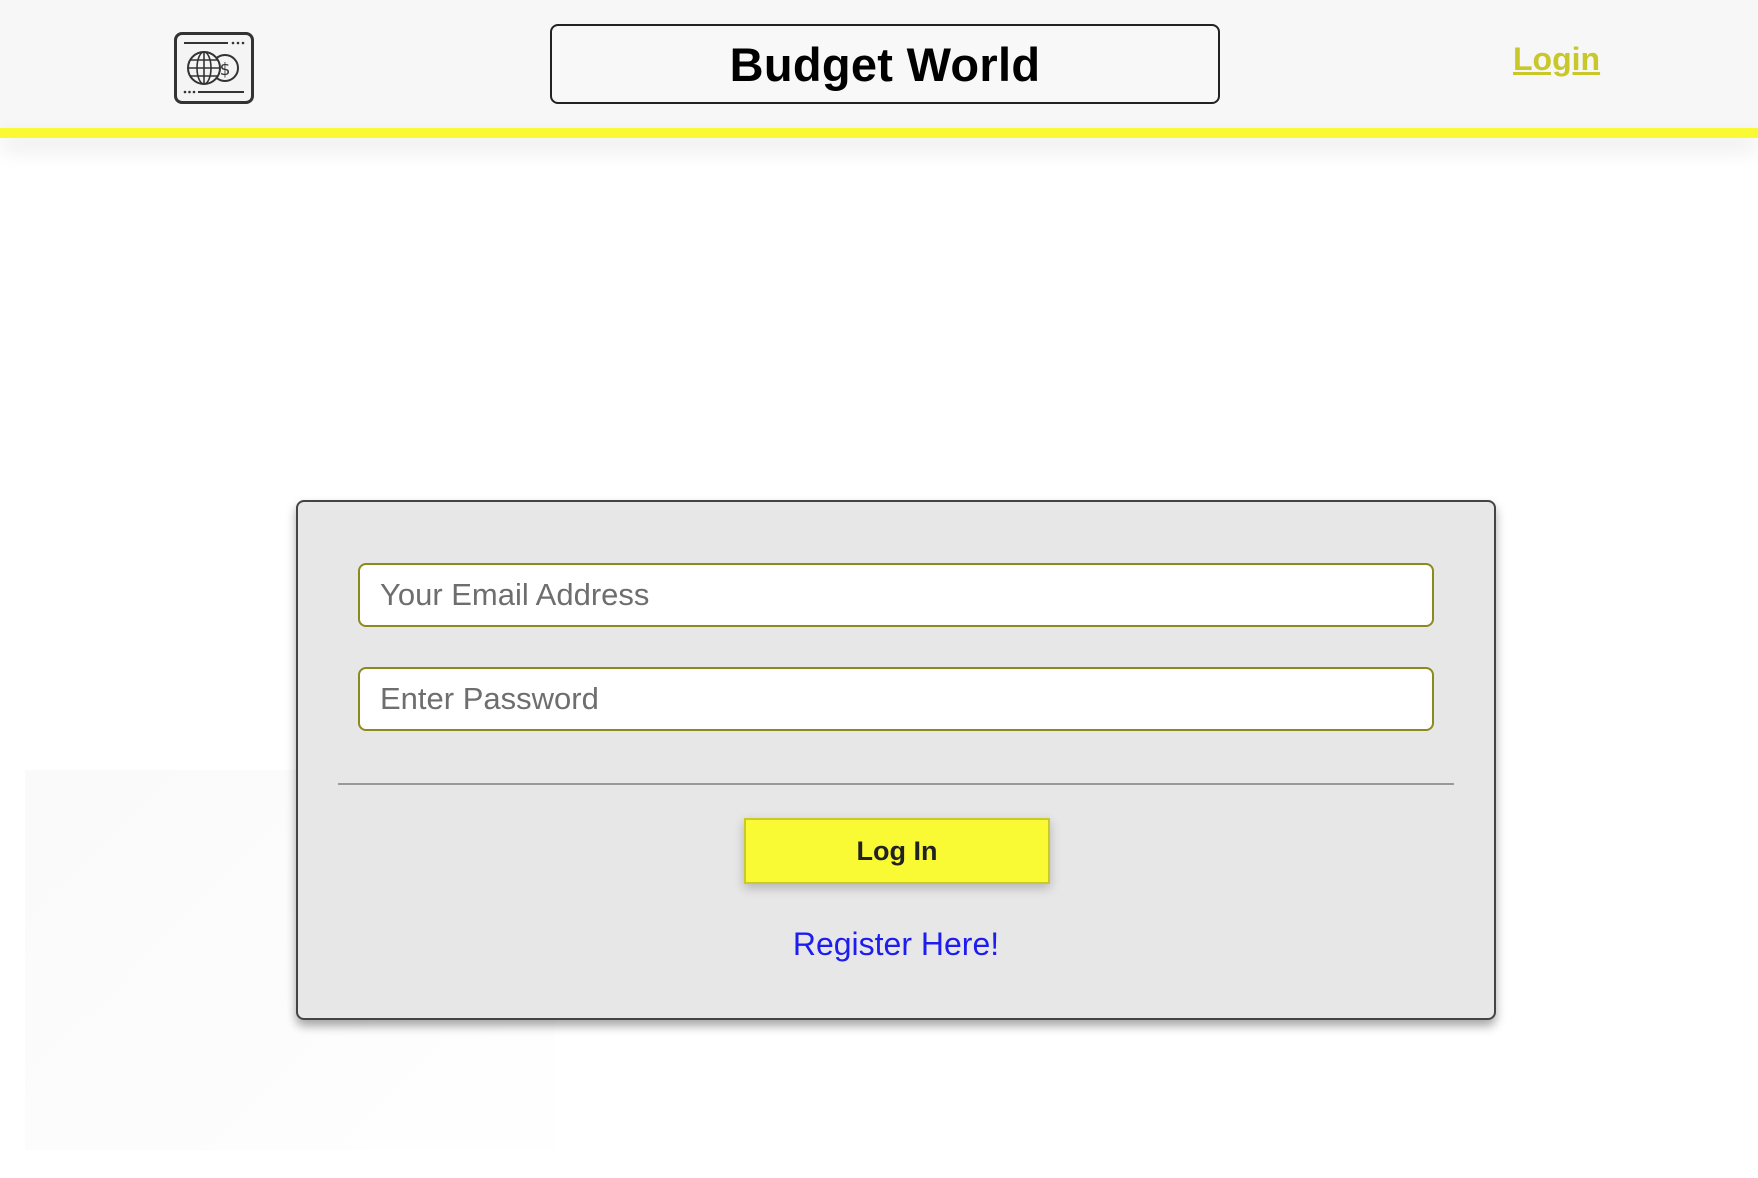 The image size is (1758, 1178). Describe the element at coordinates (1556, 59) in the screenshot. I see `nav-login-link: Login` at that location.